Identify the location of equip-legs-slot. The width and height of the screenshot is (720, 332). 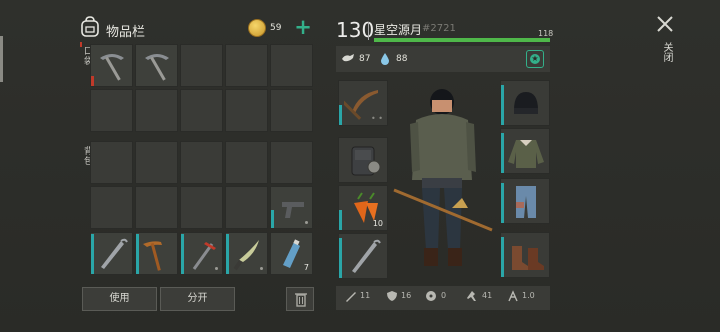
(525, 201).